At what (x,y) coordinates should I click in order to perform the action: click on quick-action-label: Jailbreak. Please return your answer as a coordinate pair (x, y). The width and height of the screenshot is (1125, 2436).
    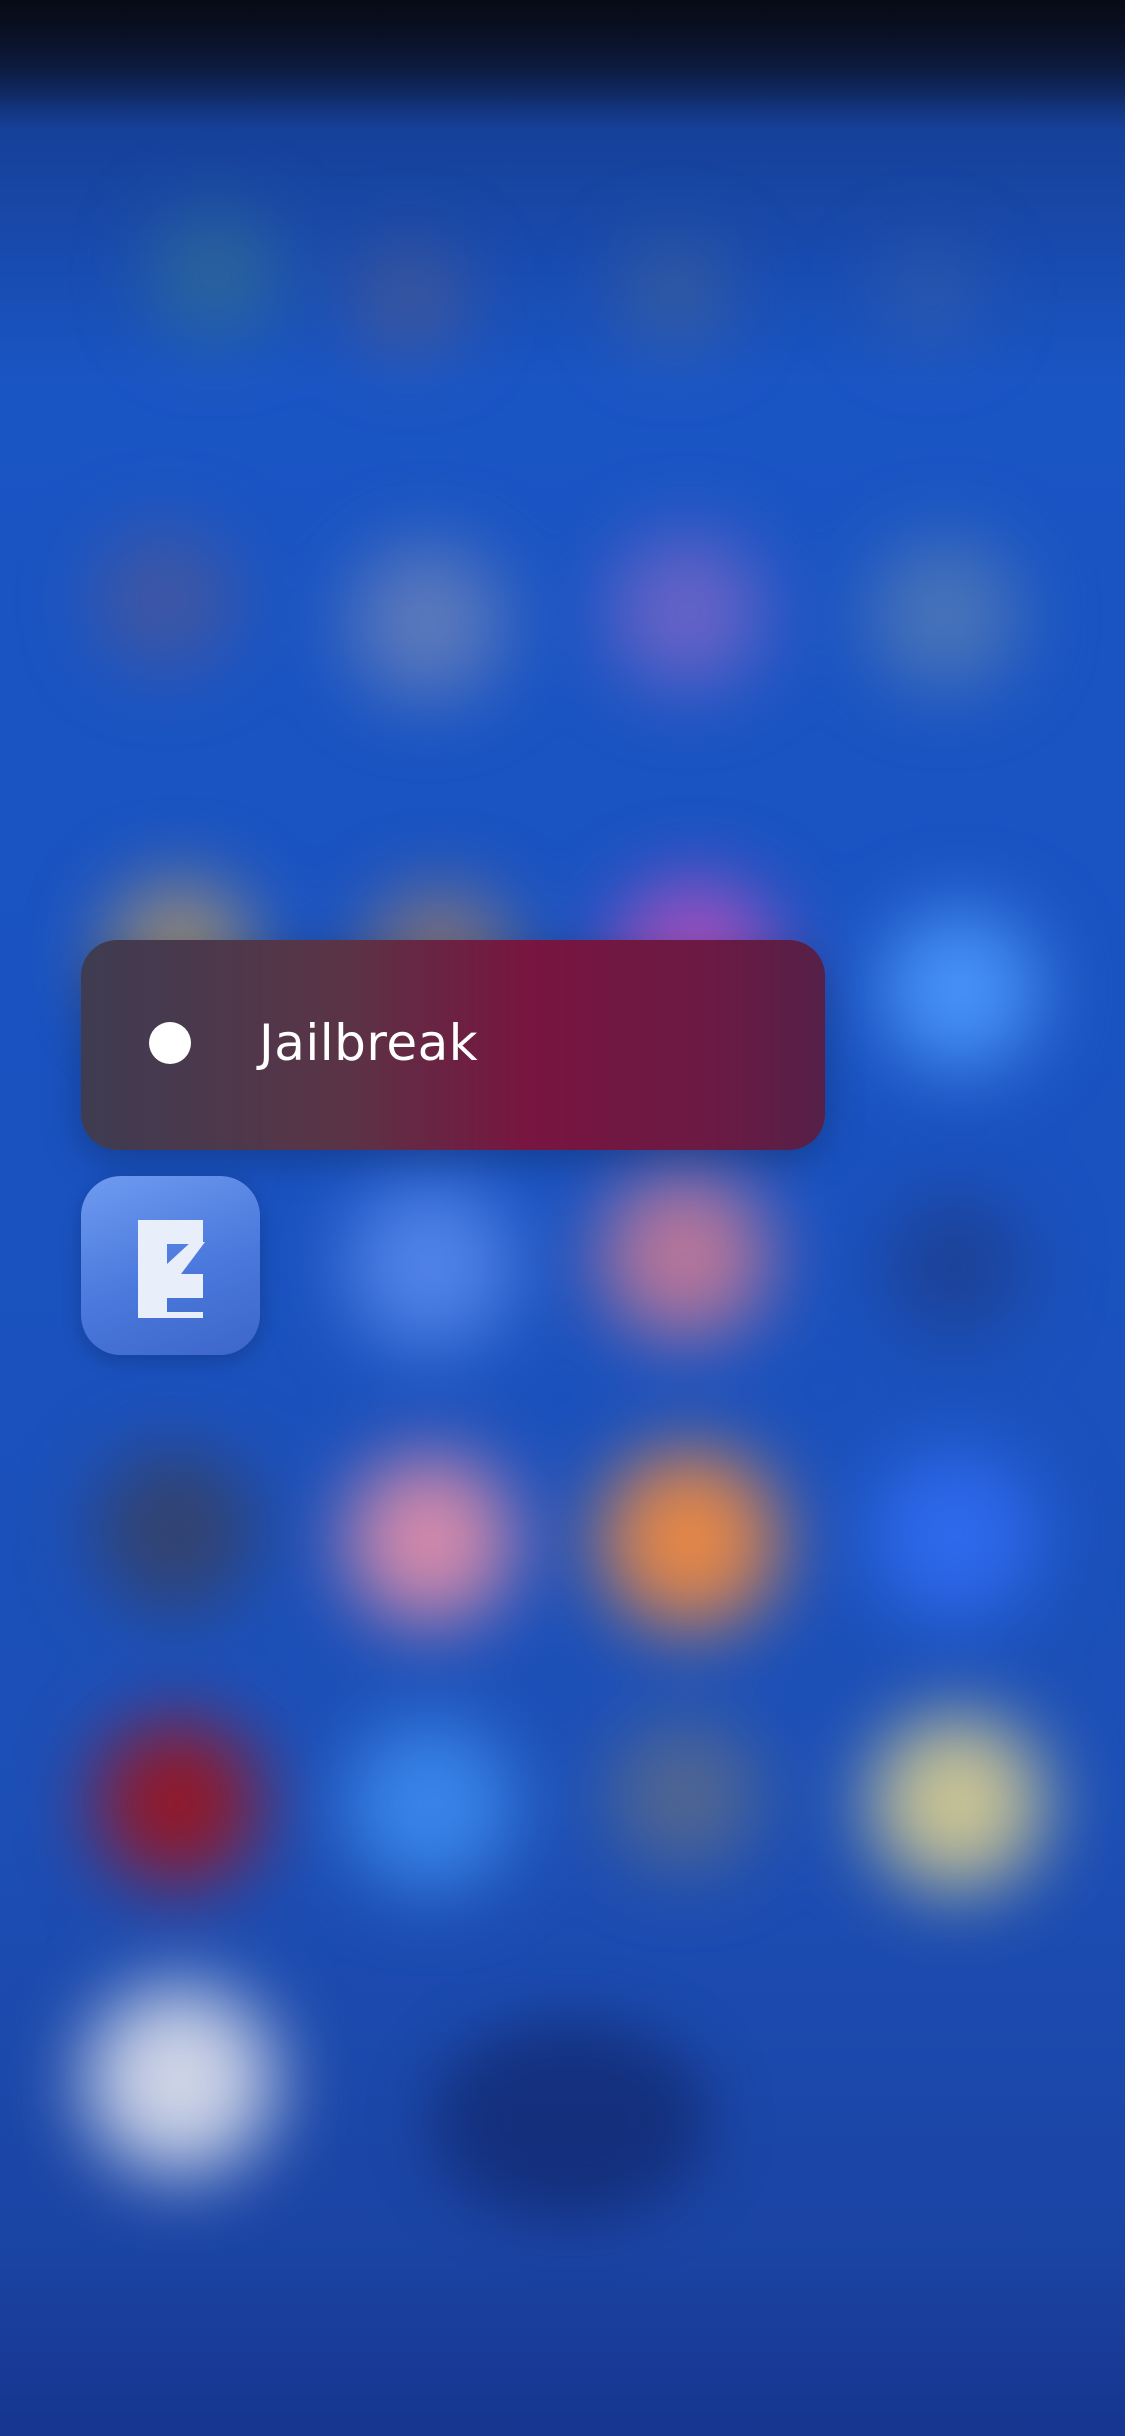
    Looking at the image, I should click on (369, 1043).